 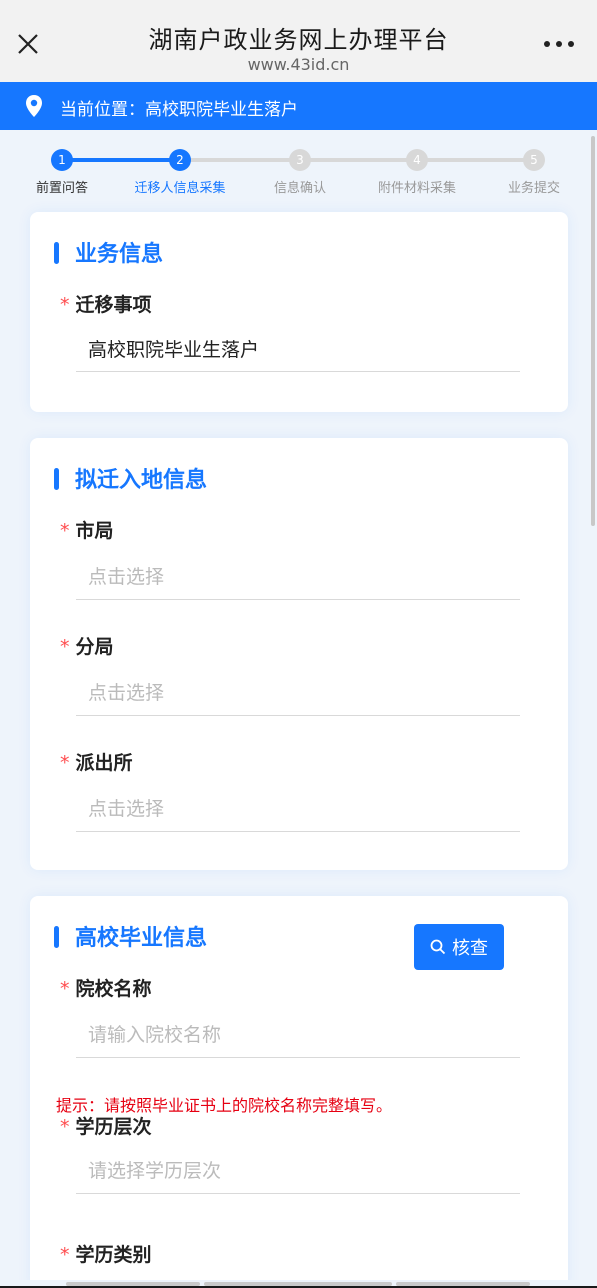 I want to click on search-icon, so click(x=438, y=947).